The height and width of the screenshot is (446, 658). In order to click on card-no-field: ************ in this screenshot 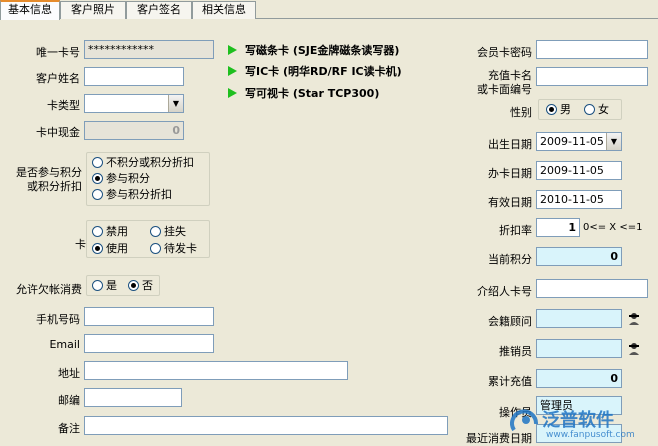, I will do `click(149, 49)`.